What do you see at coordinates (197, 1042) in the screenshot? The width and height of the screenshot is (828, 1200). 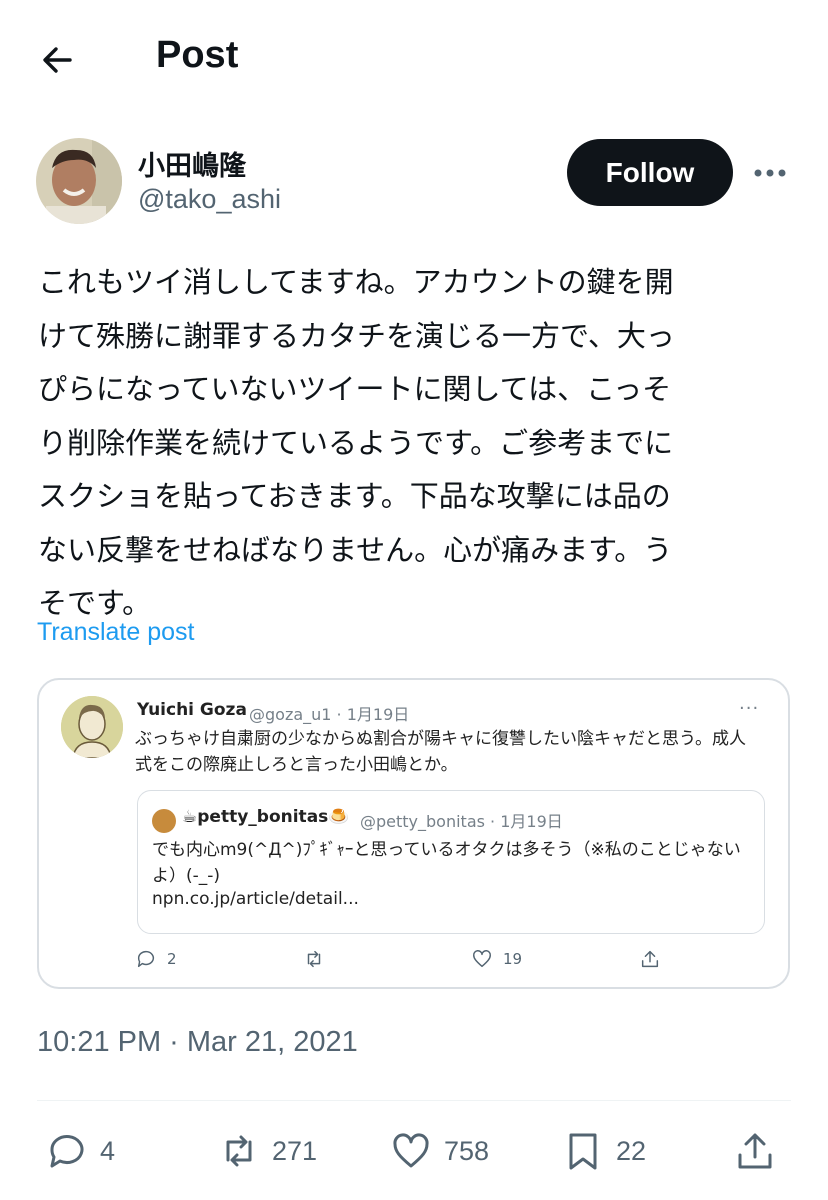 I see `post-timestamp: 10:21 PM · Mar 21, 2021` at bounding box center [197, 1042].